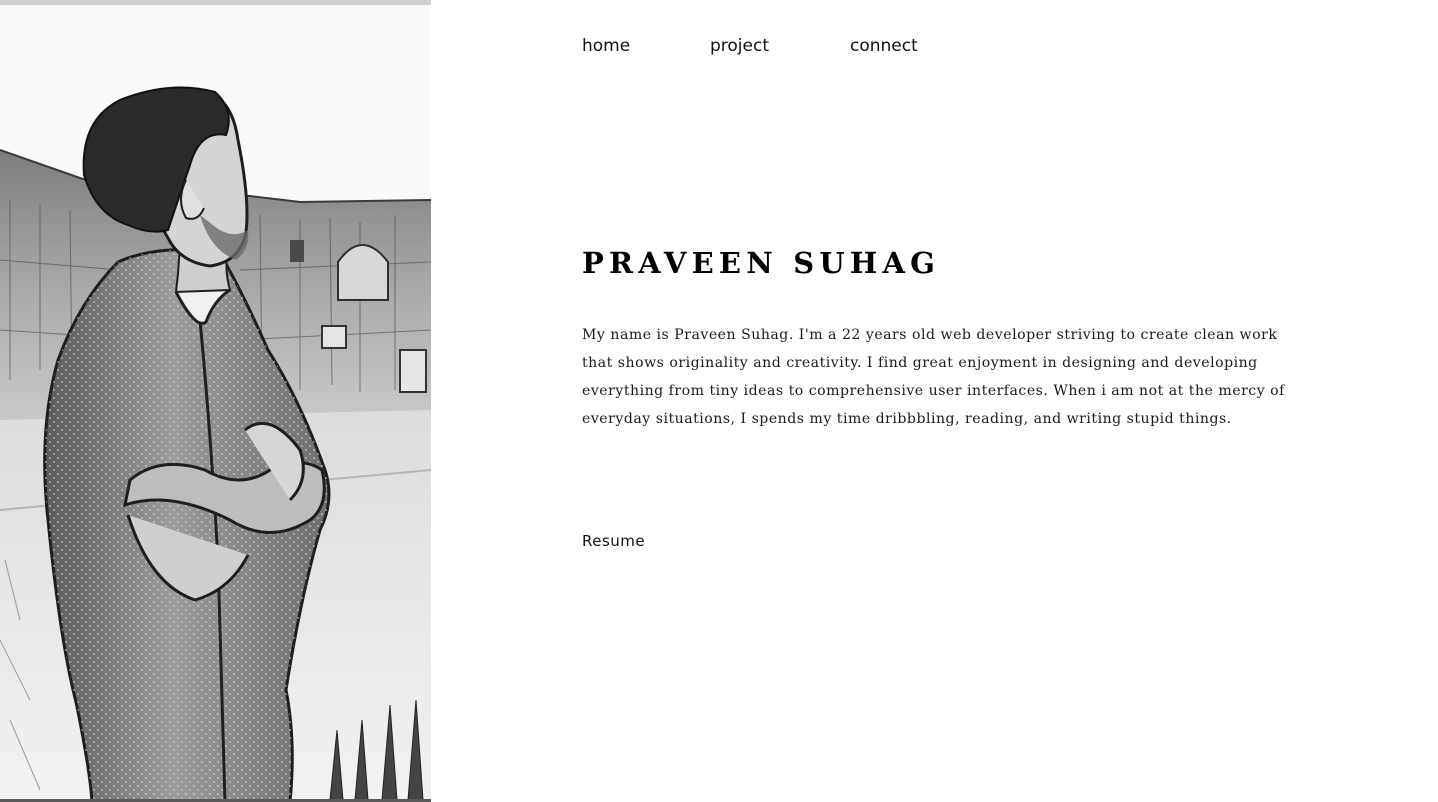 This screenshot has width=1438, height=802. I want to click on page-title: PRAVEEN SUHAG, so click(761, 263).